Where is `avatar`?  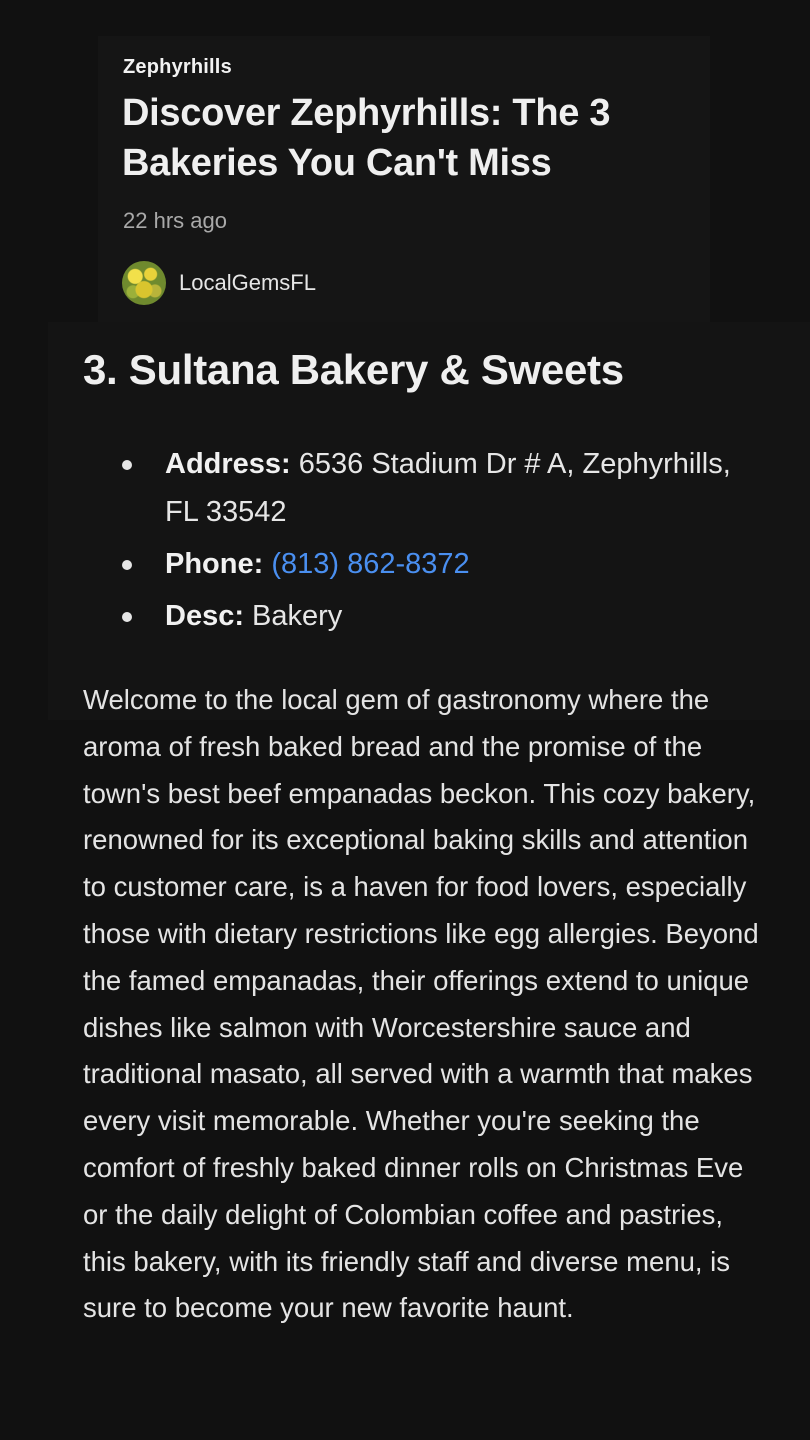 avatar is located at coordinates (144, 283).